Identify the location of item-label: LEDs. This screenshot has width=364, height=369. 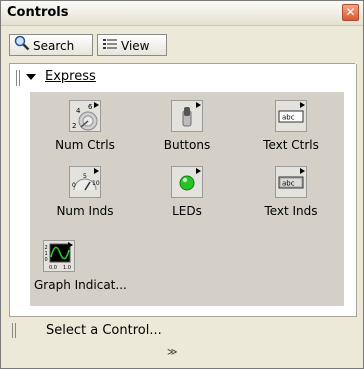
(187, 211).